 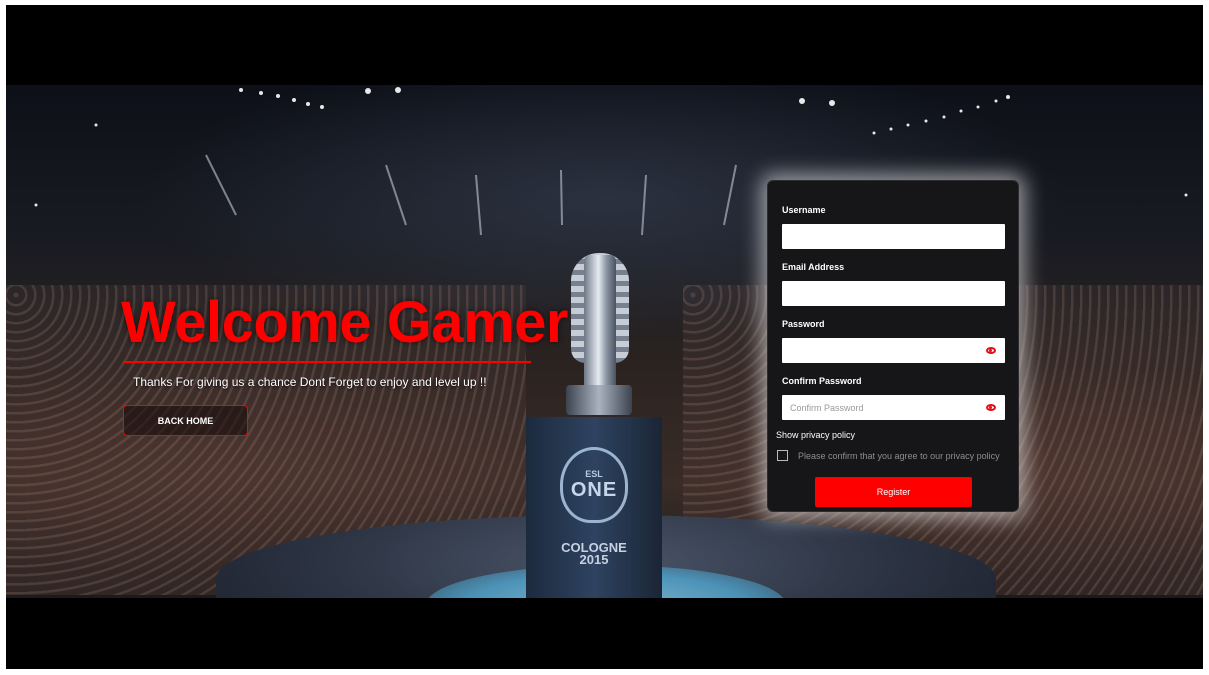 I want to click on esl-logo: ESL ONE, so click(x=594, y=485).